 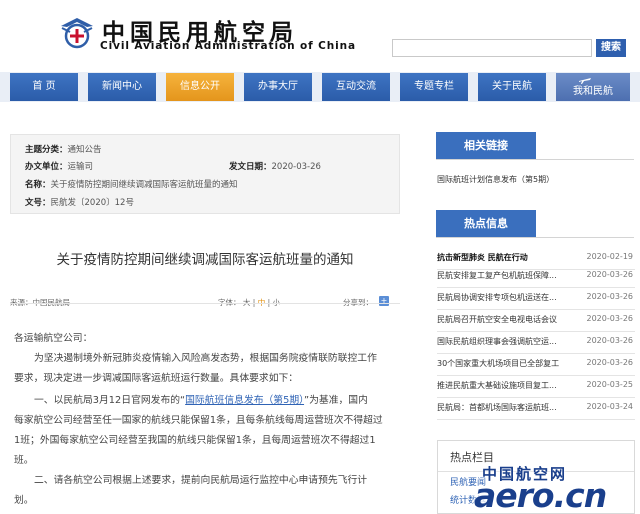 I want to click on nav-interaction: 互动交流, so click(x=356, y=87).